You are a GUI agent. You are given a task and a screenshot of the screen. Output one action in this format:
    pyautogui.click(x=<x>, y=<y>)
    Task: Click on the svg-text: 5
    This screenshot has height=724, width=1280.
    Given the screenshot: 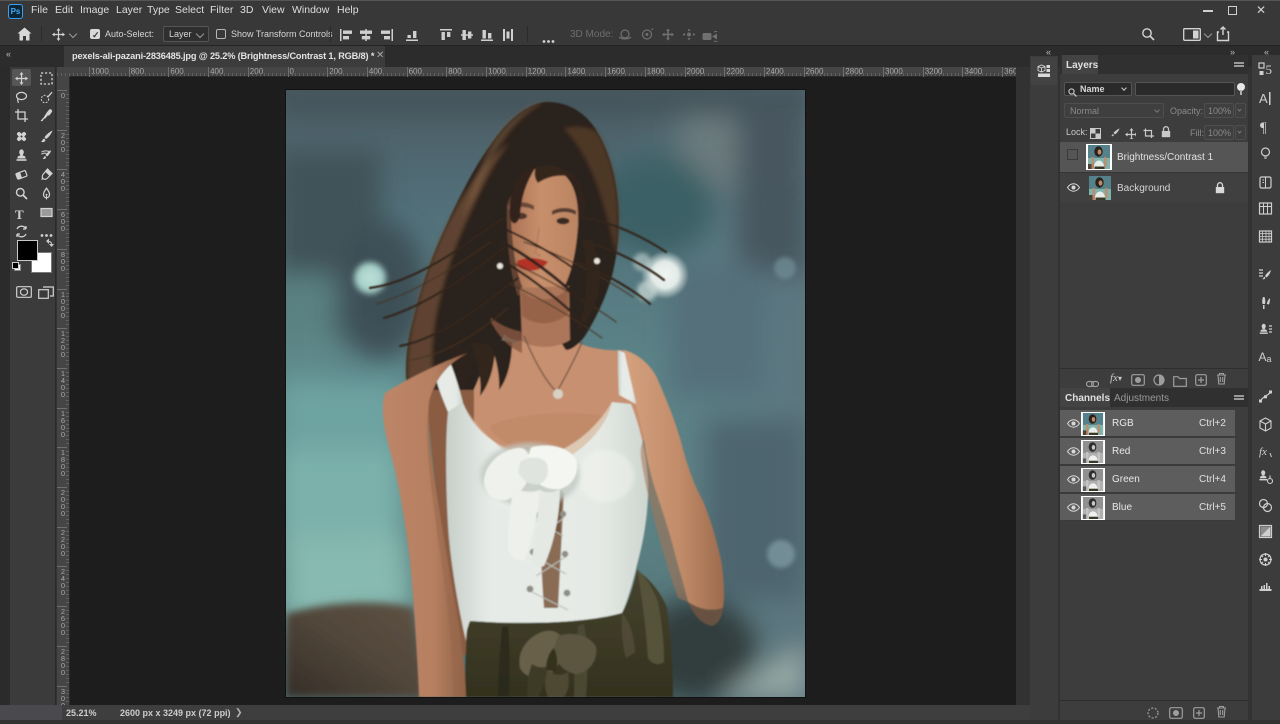 What is the action you would take?
    pyautogui.click(x=1269, y=69)
    